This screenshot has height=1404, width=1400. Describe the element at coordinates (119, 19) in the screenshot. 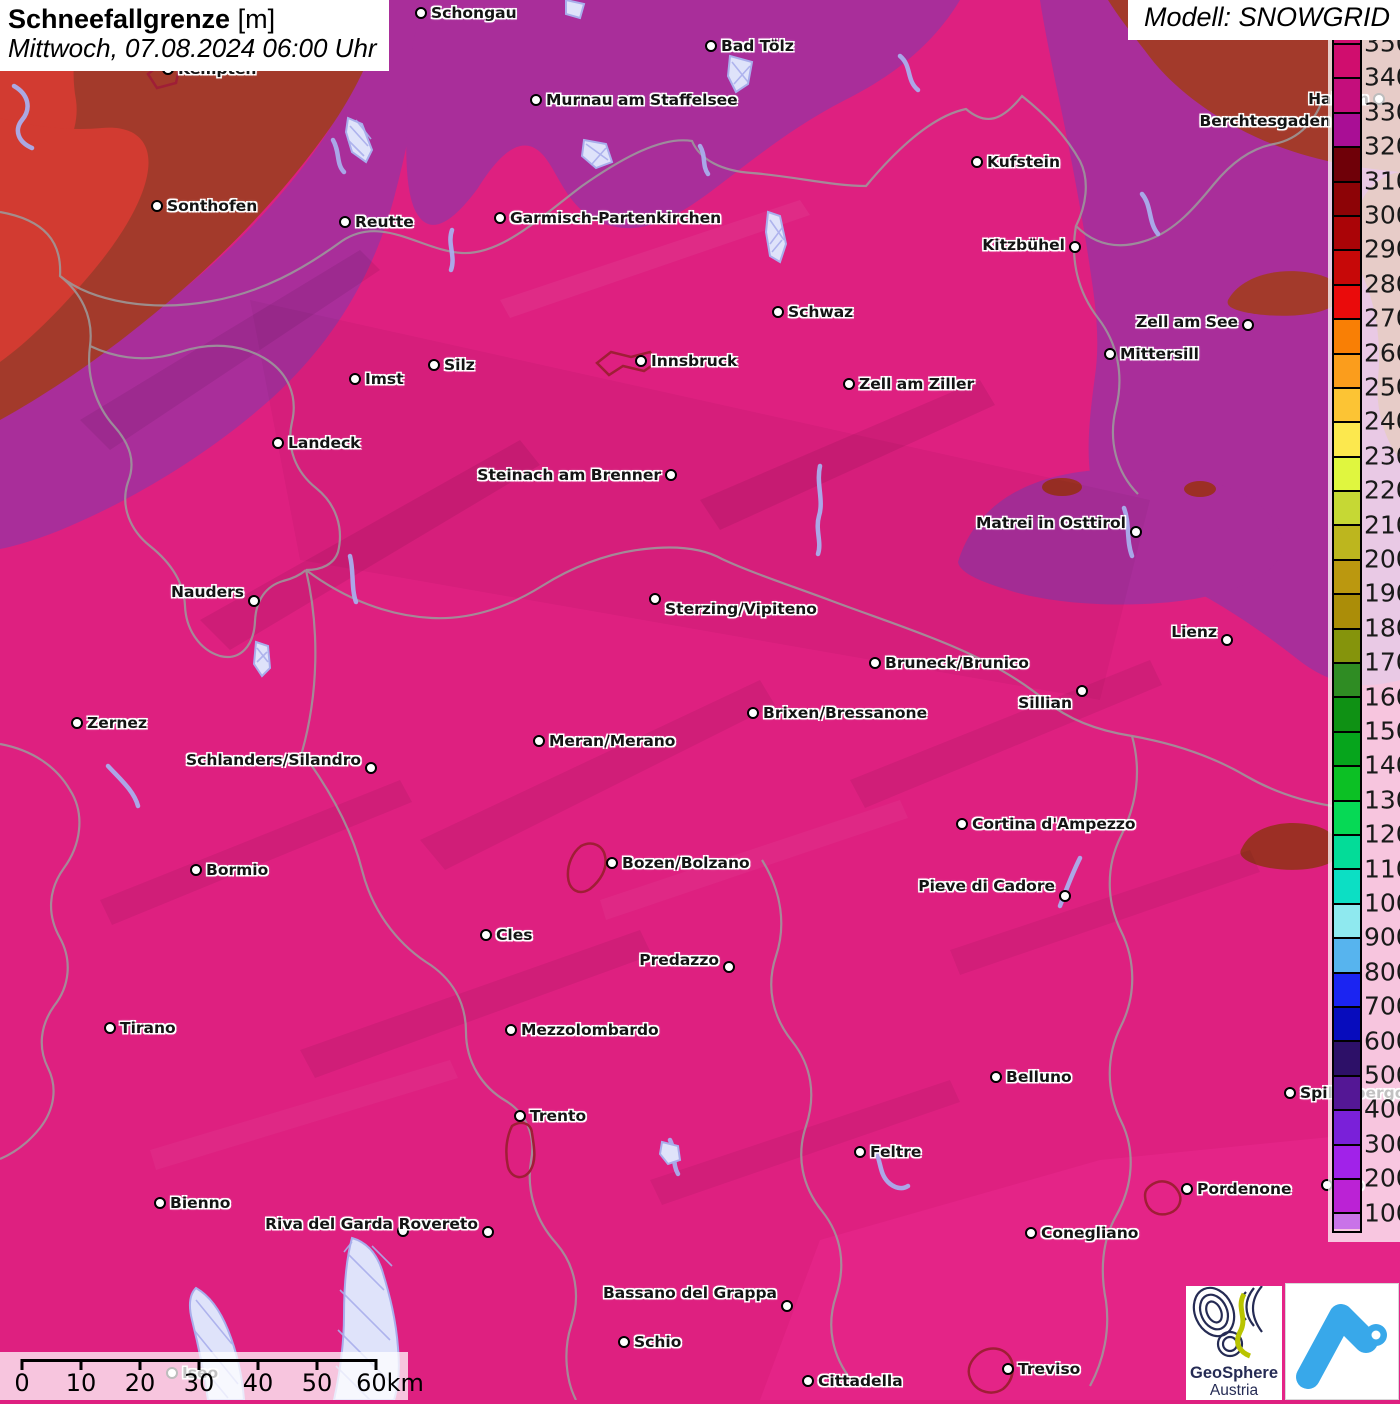

I see `title-variable: Schneefallgrenze` at that location.